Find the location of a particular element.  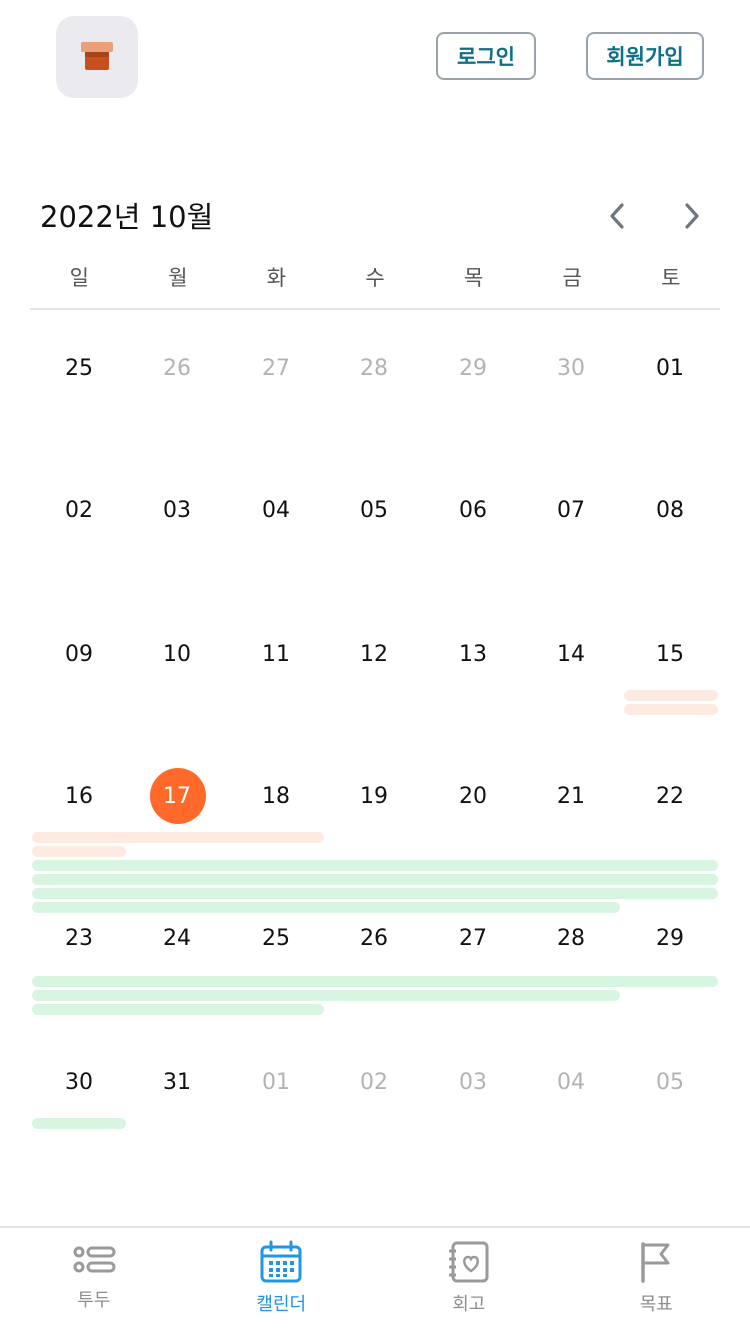

day-cell: 15 is located at coordinates (670, 654).